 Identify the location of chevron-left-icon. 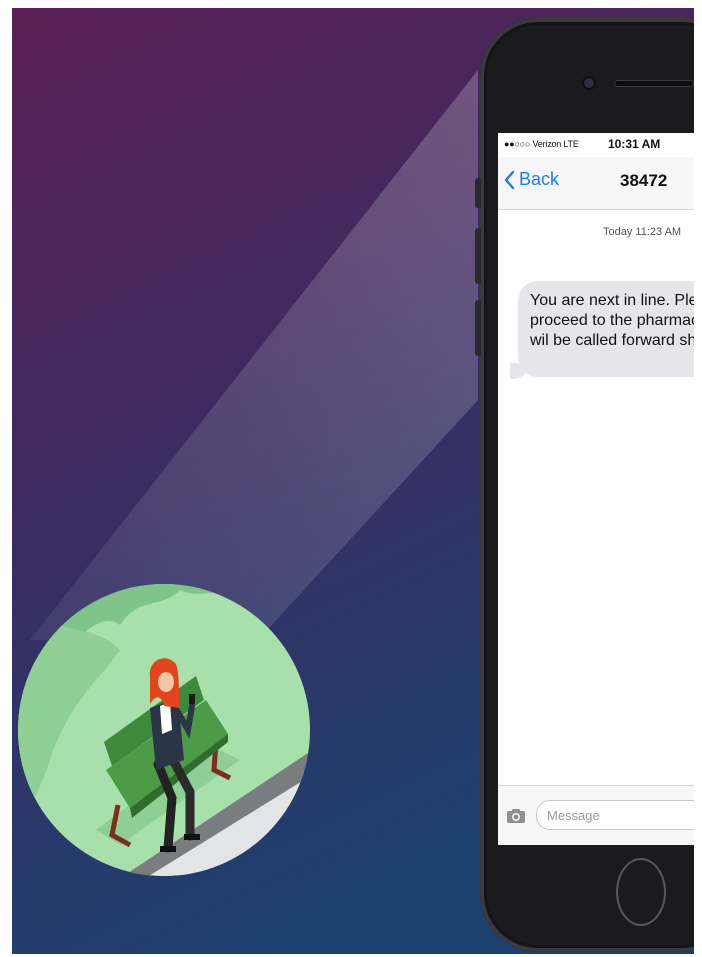
(509, 179).